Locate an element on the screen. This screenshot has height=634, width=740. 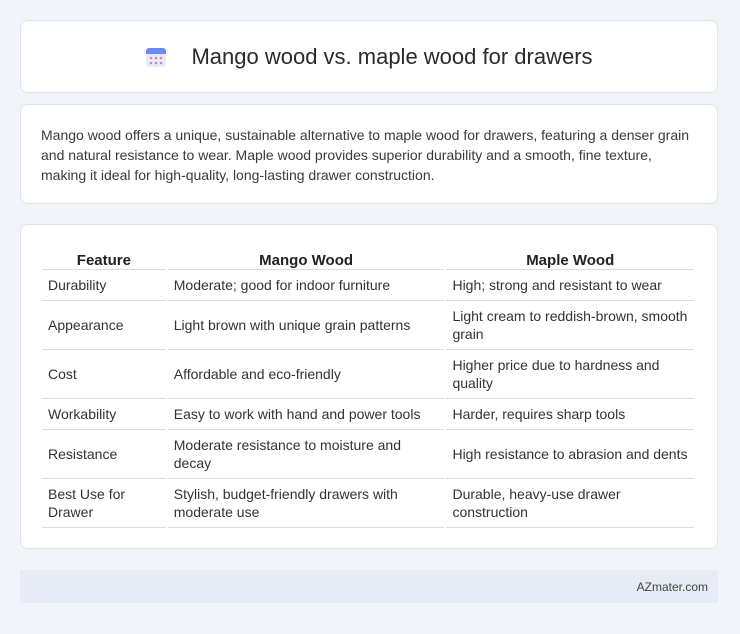
maple-cell: Harder, requires sharp tools is located at coordinates (570, 414).